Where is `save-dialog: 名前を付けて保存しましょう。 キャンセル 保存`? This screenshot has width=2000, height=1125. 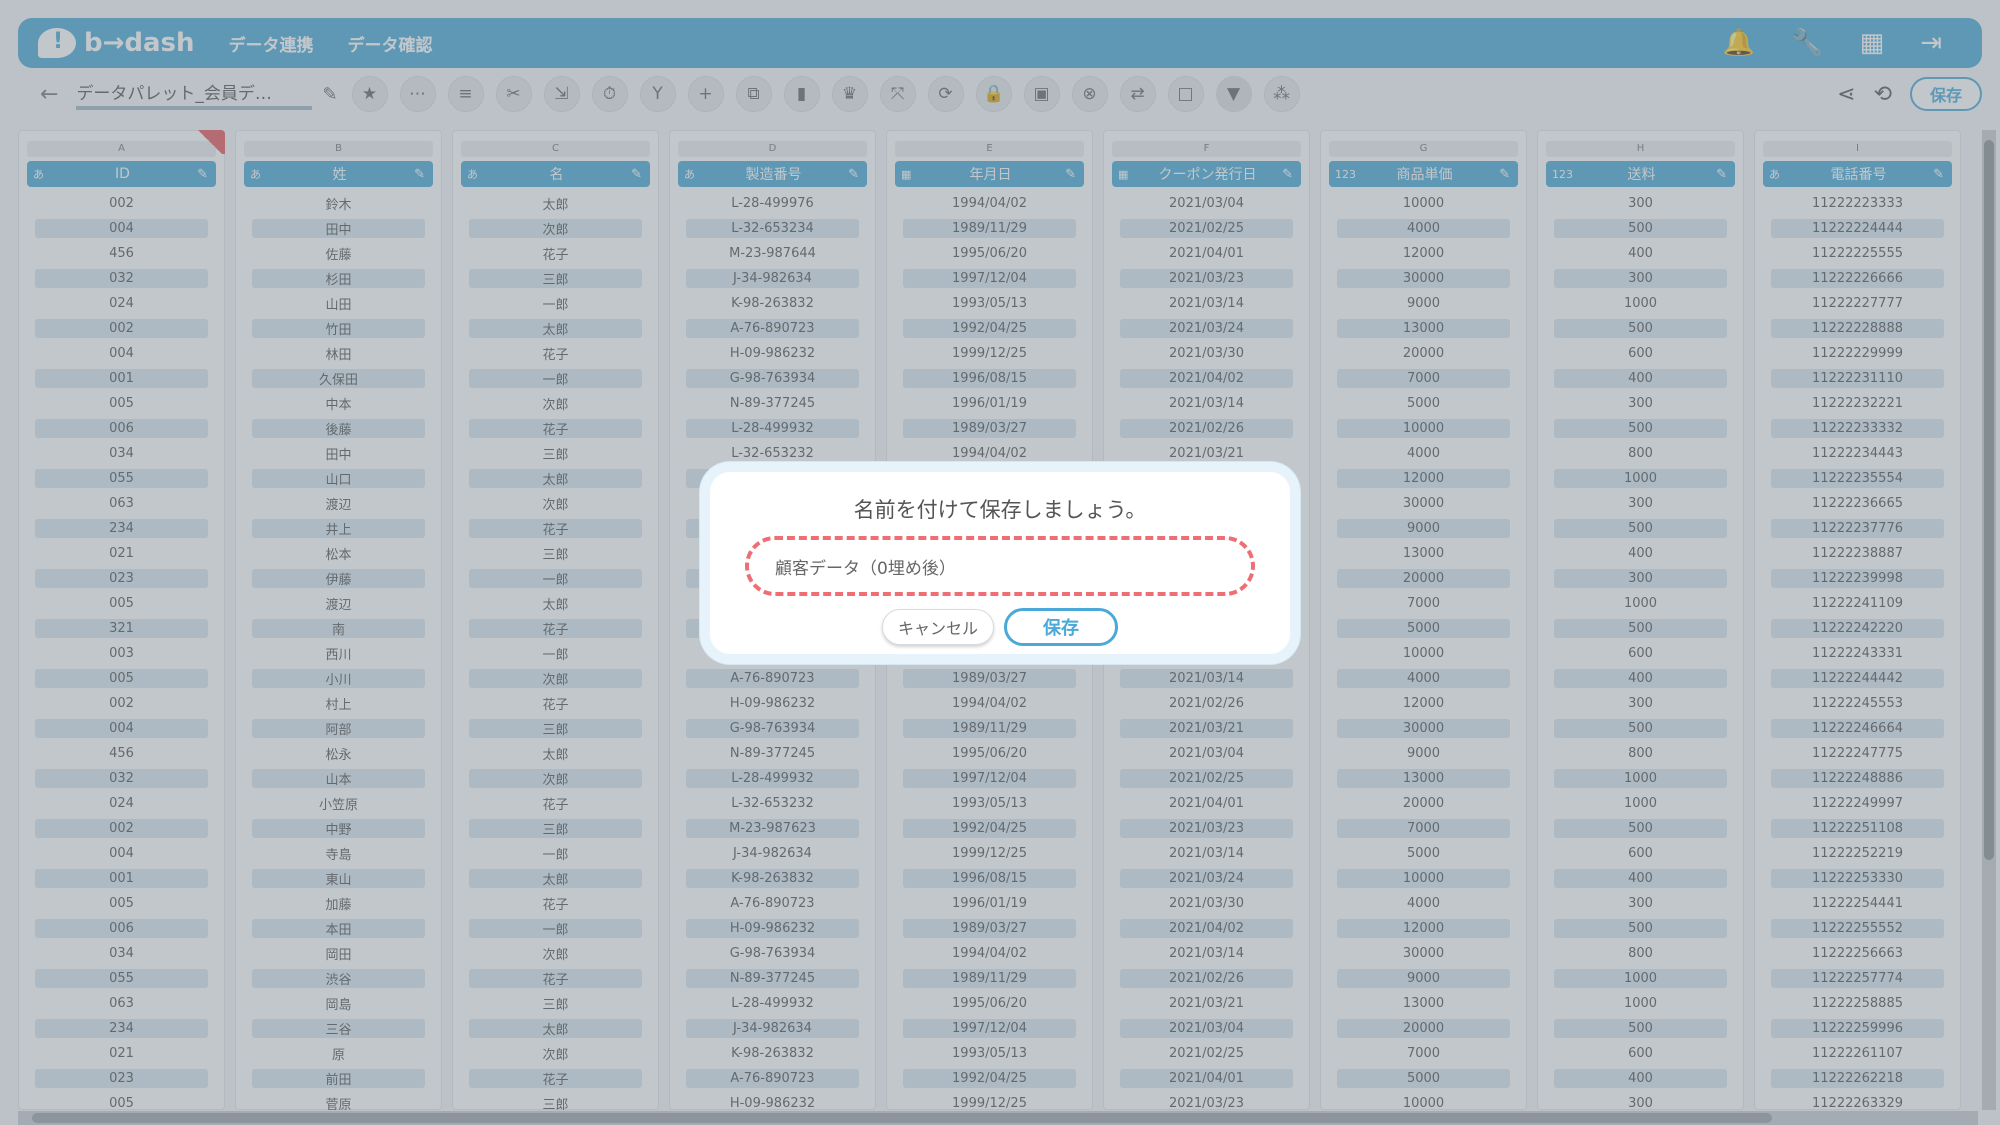 save-dialog: 名前を付けて保存しましょう。 キャンセル 保存 is located at coordinates (1000, 563).